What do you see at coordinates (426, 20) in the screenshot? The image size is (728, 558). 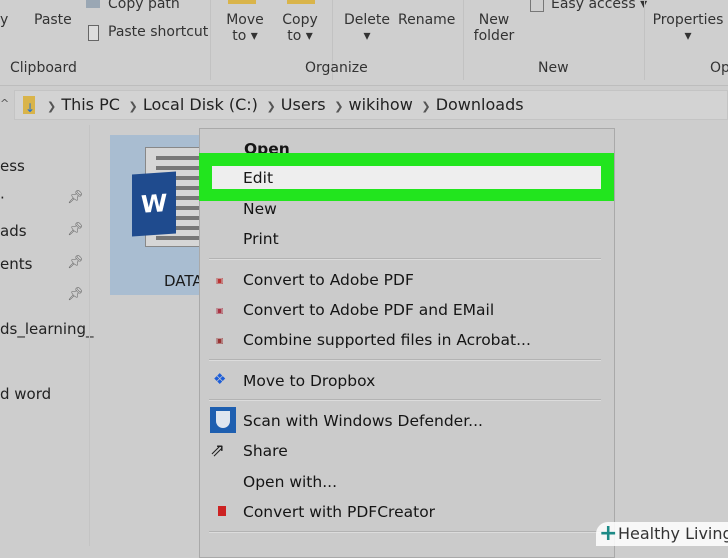 I see `rename-button: Rename` at bounding box center [426, 20].